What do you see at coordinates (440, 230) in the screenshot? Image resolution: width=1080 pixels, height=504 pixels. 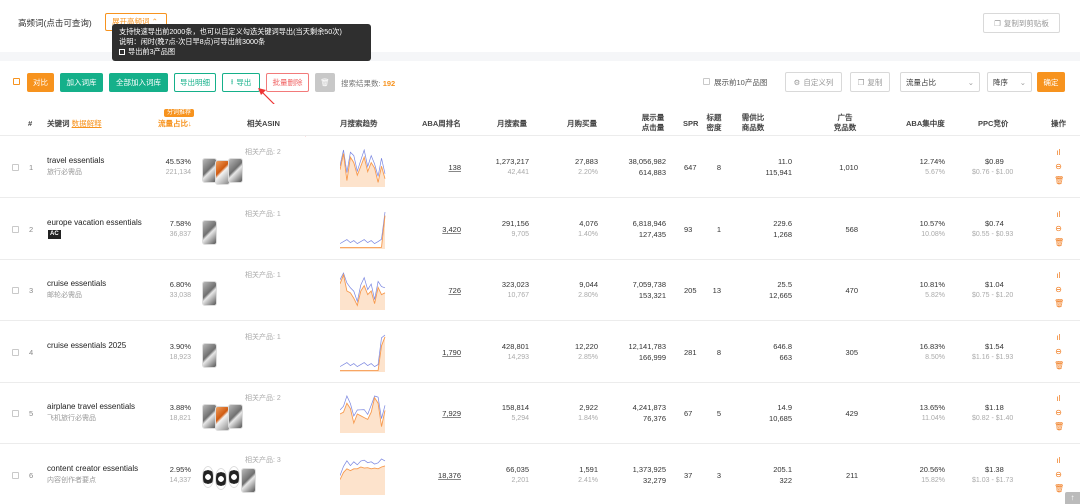 I see `aba-rank: 3,420` at bounding box center [440, 230].